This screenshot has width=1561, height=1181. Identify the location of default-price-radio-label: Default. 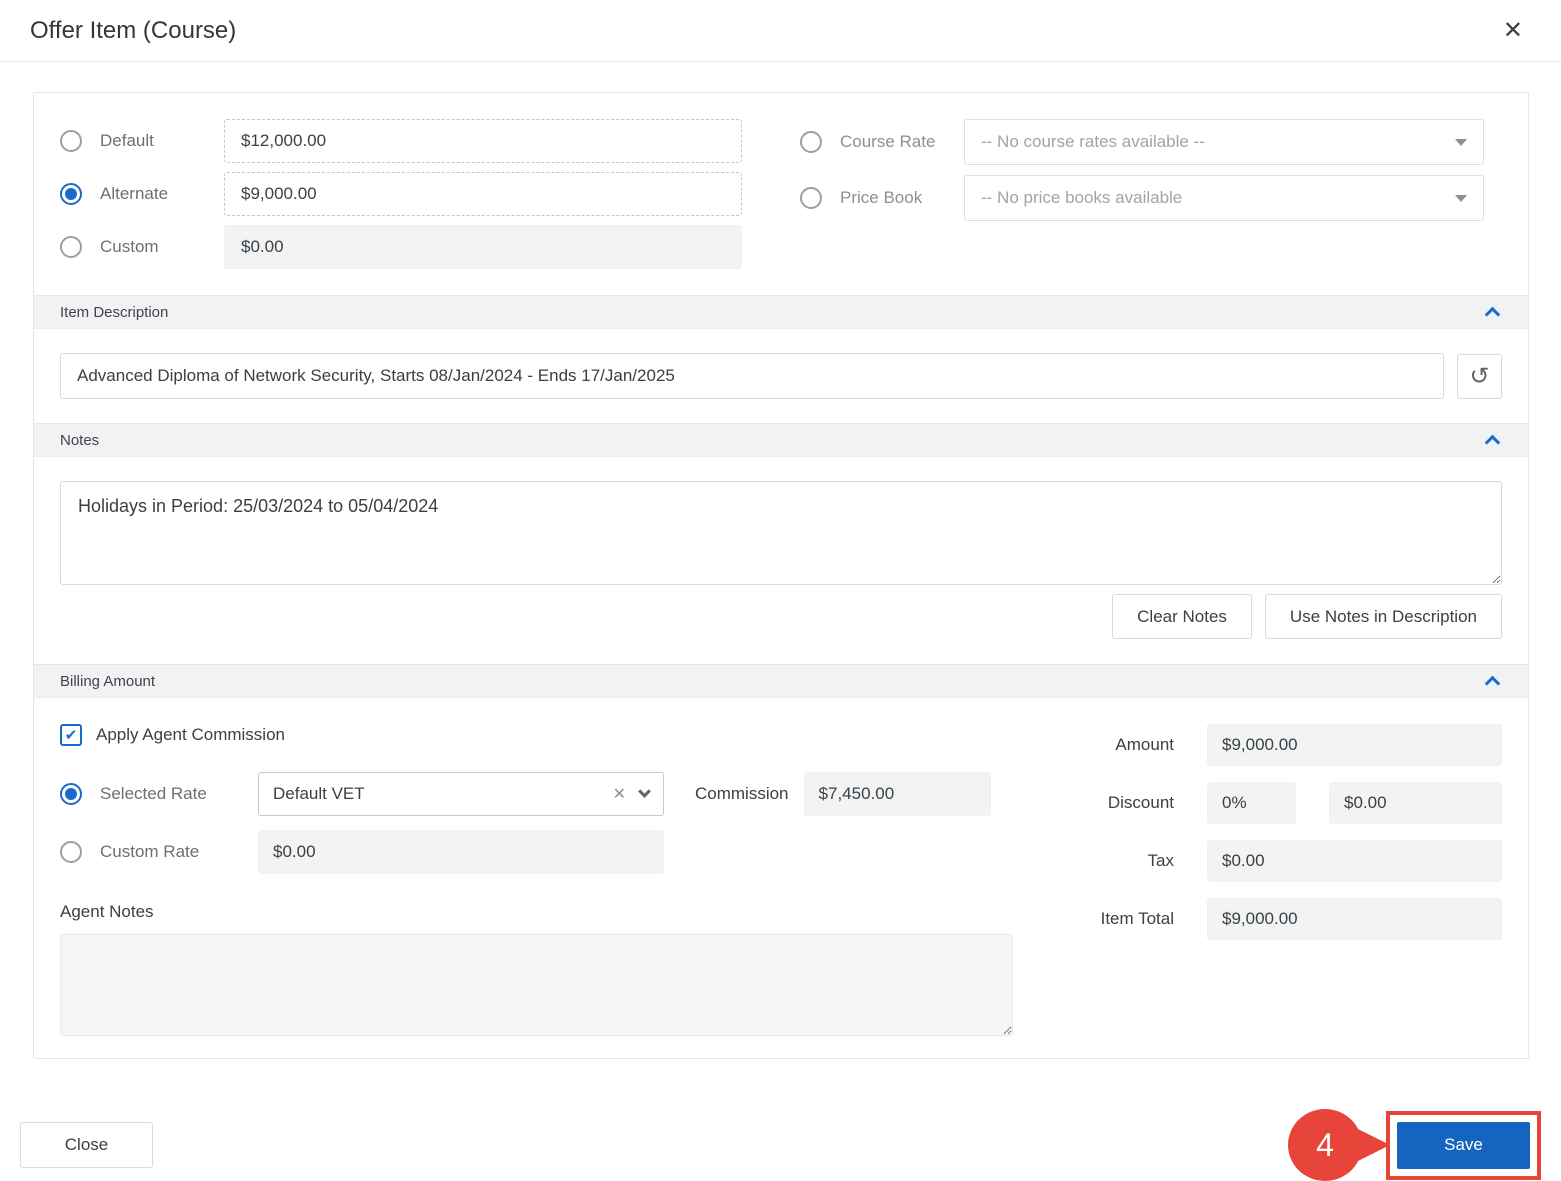
(162, 141).